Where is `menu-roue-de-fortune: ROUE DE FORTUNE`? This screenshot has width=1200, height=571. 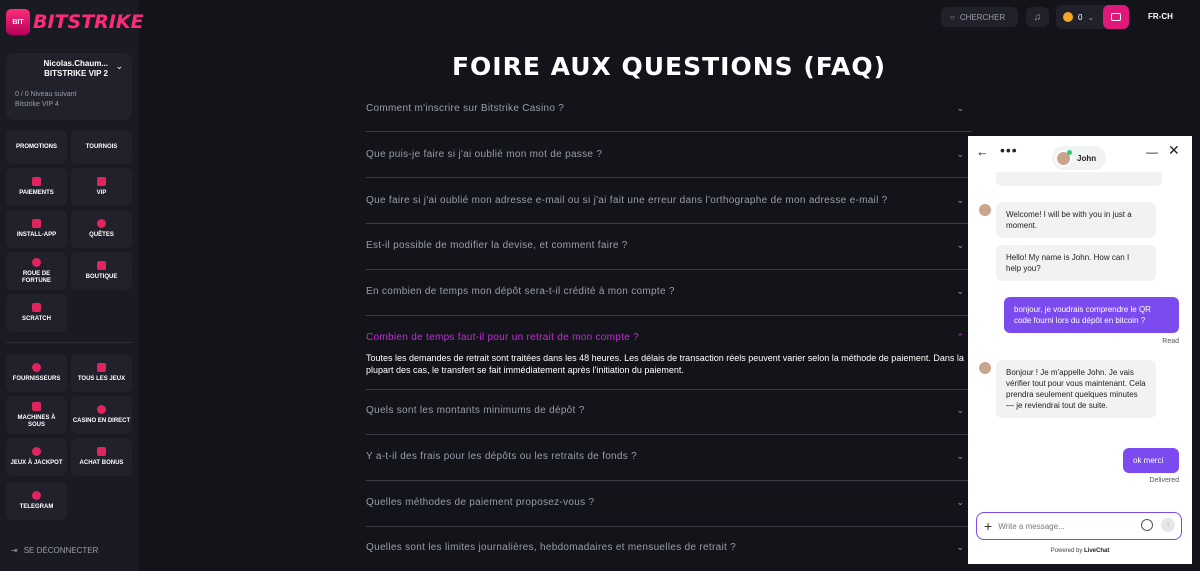
menu-roue-de-fortune: ROUE DE FORTUNE is located at coordinates (36, 271).